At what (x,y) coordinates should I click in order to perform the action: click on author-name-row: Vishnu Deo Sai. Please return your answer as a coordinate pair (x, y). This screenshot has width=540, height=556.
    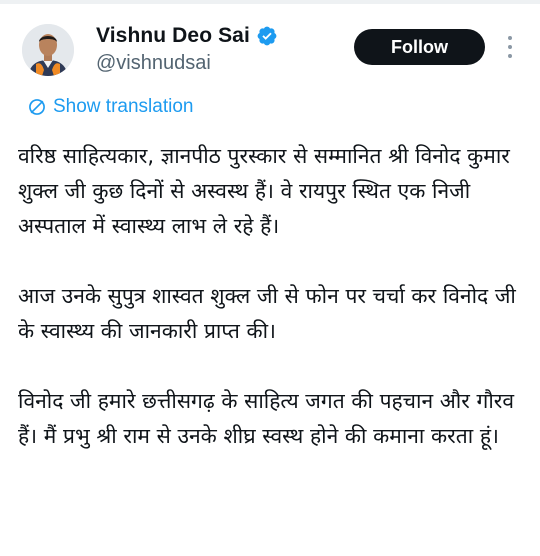
    Looking at the image, I should click on (187, 36).